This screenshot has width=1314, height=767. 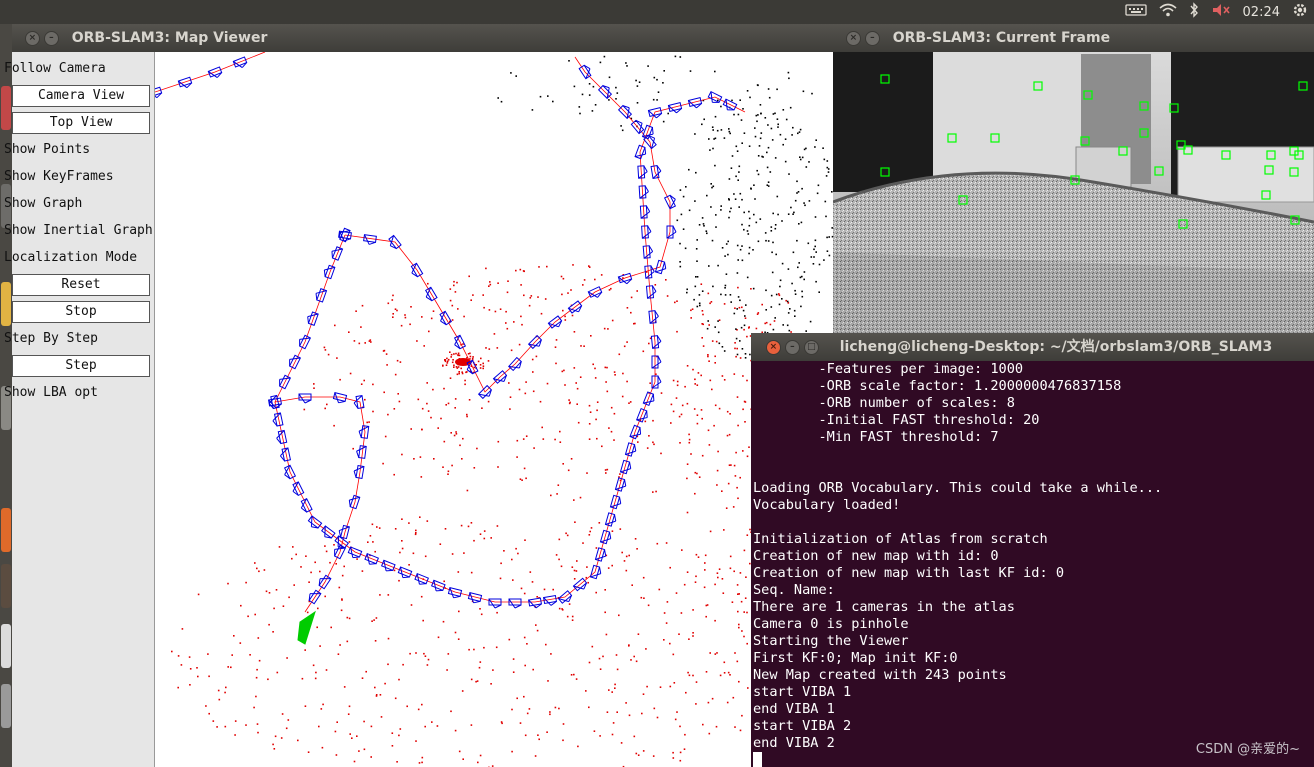 I want to click on checkbox-show-inertial-graph: Show Inertial Graph, so click(x=78, y=231).